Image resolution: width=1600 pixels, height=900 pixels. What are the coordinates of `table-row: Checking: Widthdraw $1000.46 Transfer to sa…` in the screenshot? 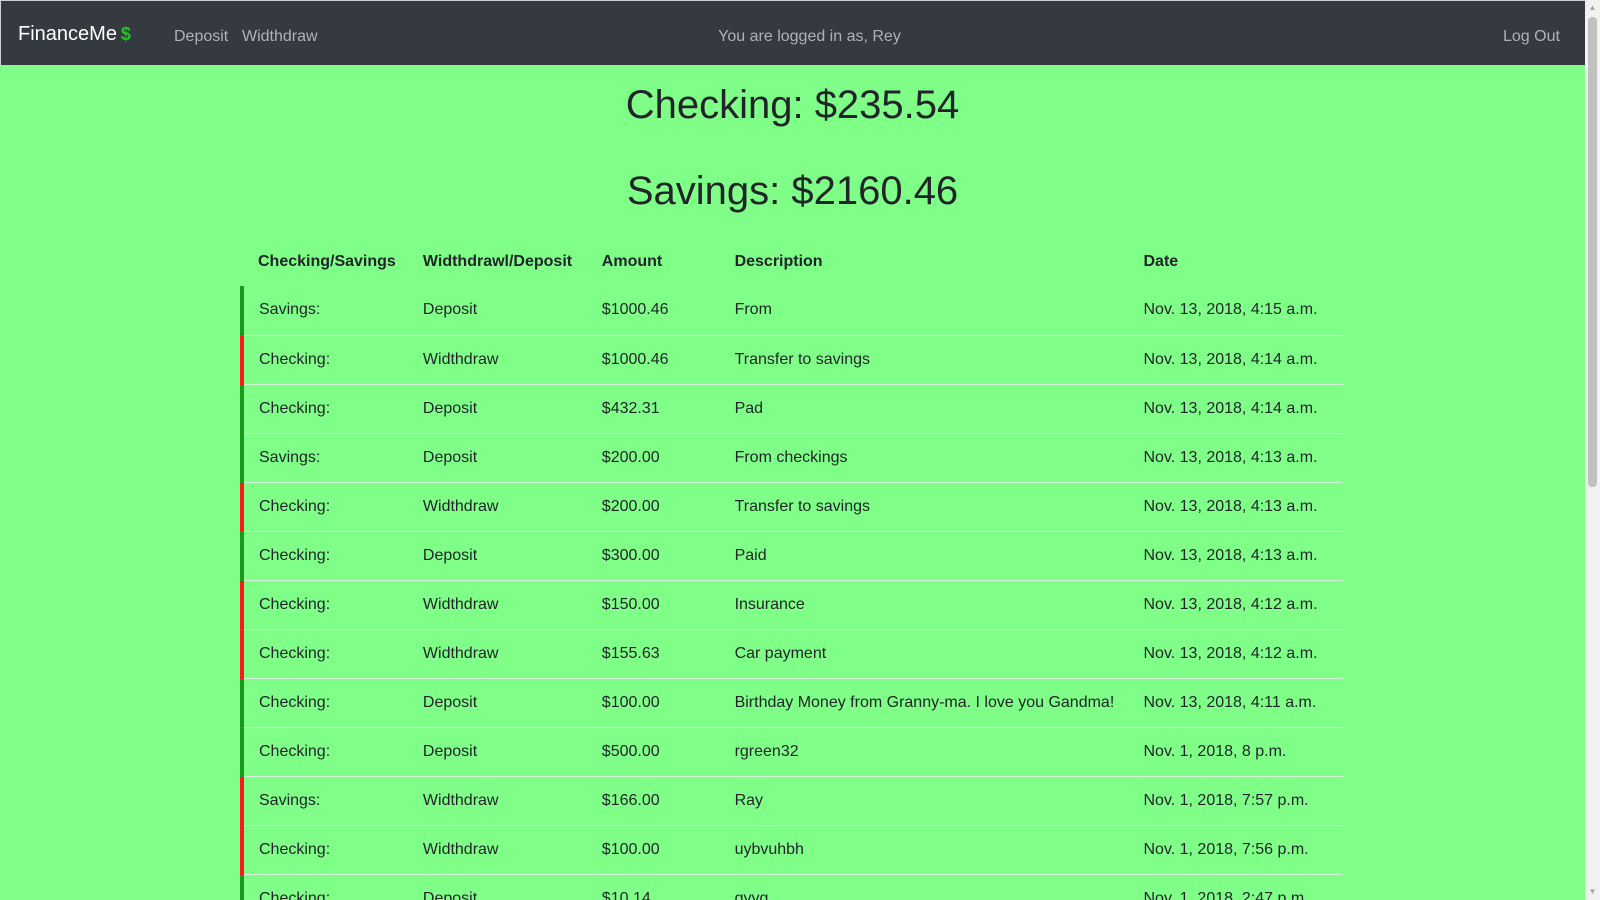 It's located at (791, 360).